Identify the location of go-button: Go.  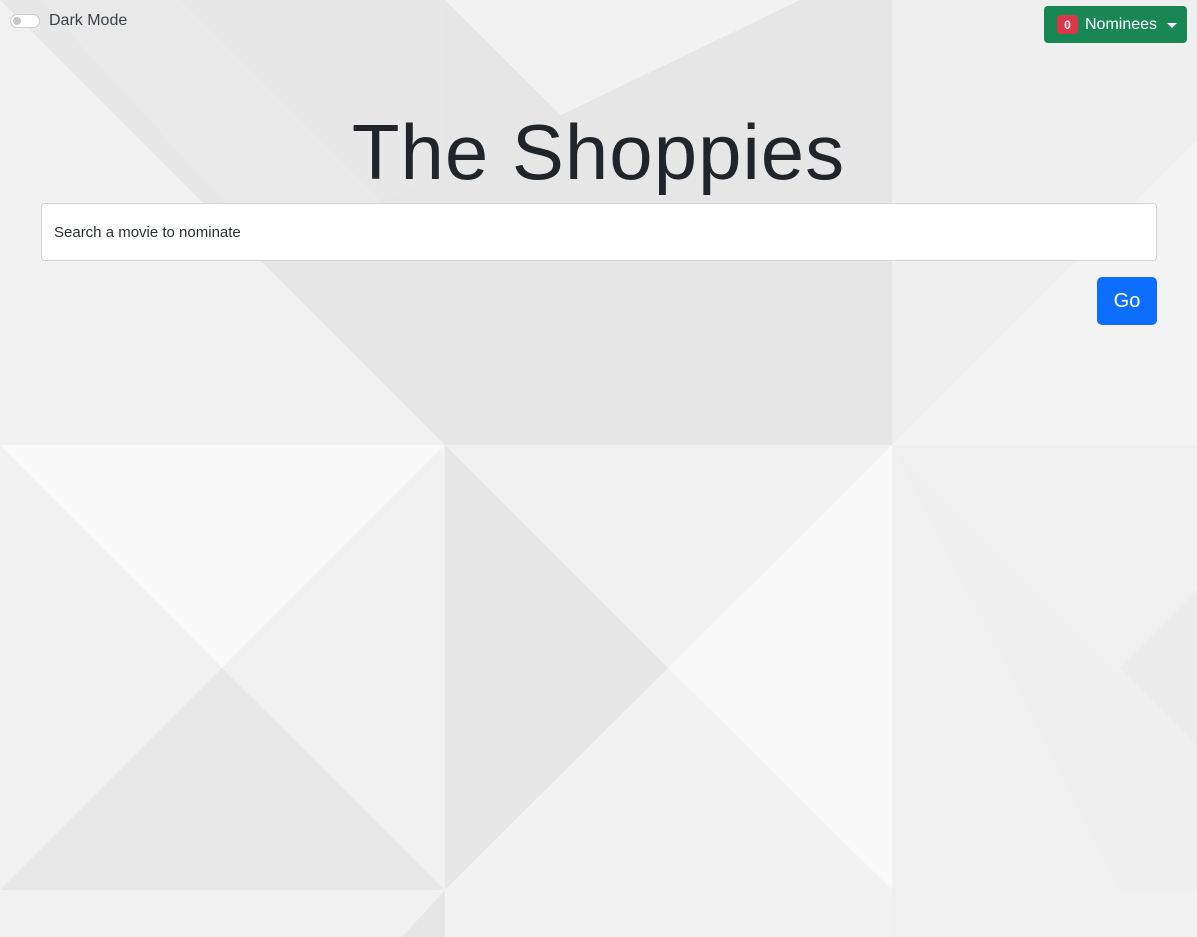
(1127, 301).